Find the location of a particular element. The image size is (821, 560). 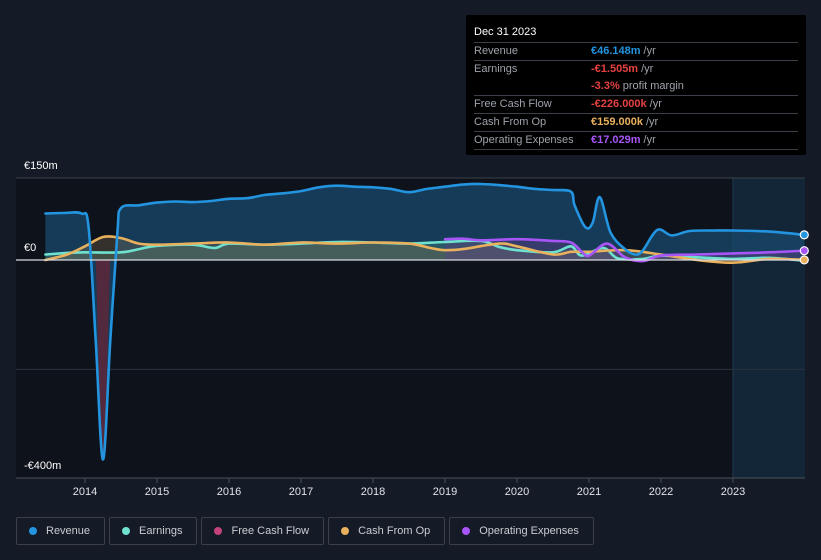

tooltip-row-operating-expenses: Operating Expenses €17.029m /yr is located at coordinates (636, 141).